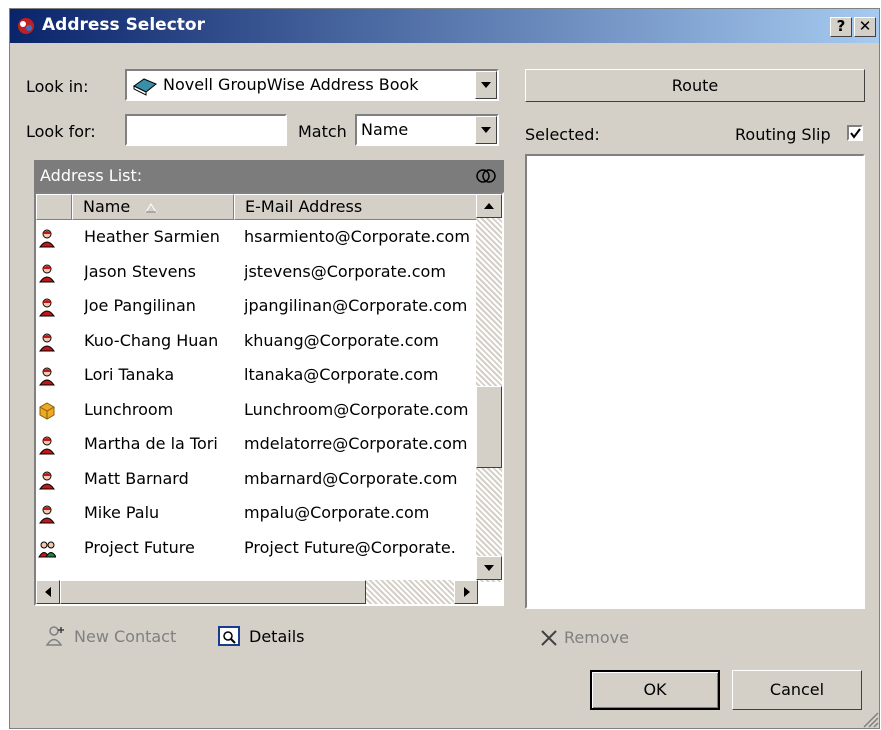  What do you see at coordinates (123, 25) in the screenshot?
I see `window-title: Address Selector` at bounding box center [123, 25].